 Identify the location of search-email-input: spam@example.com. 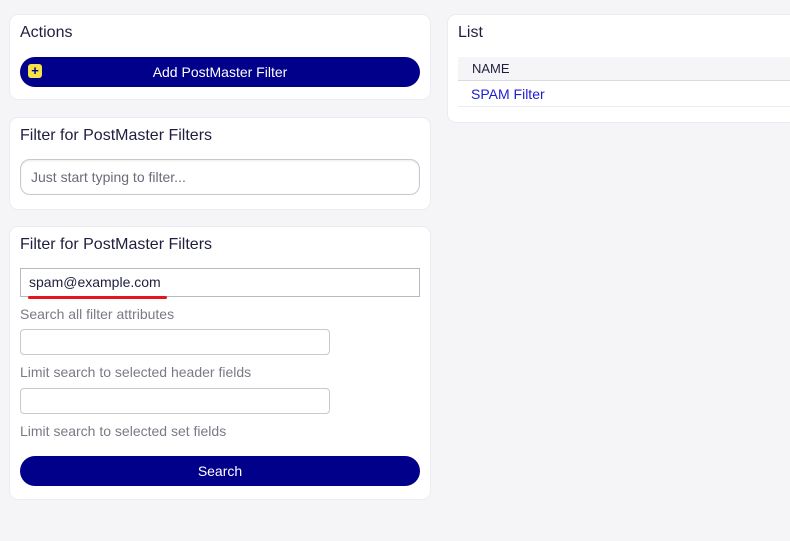
(220, 282).